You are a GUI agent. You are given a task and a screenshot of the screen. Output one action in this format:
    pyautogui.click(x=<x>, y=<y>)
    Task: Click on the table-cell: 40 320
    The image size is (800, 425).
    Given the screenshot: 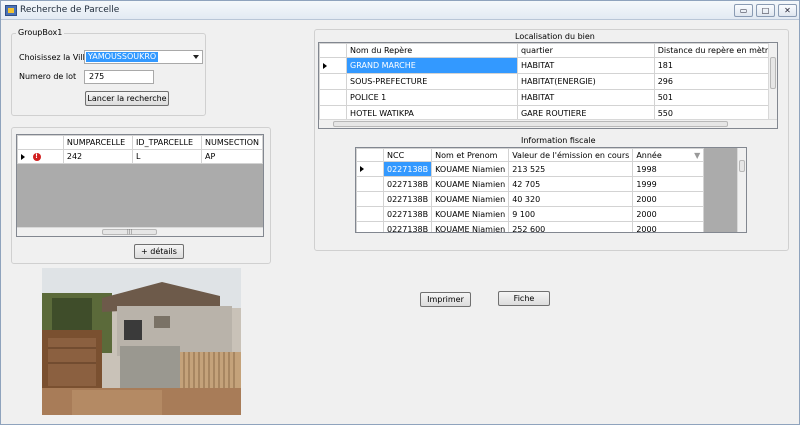 What is the action you would take?
    pyautogui.click(x=571, y=199)
    